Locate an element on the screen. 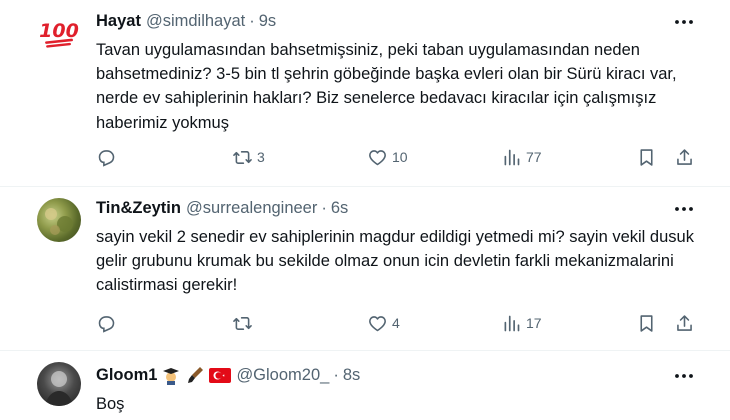  like-count: 4 is located at coordinates (396, 323).